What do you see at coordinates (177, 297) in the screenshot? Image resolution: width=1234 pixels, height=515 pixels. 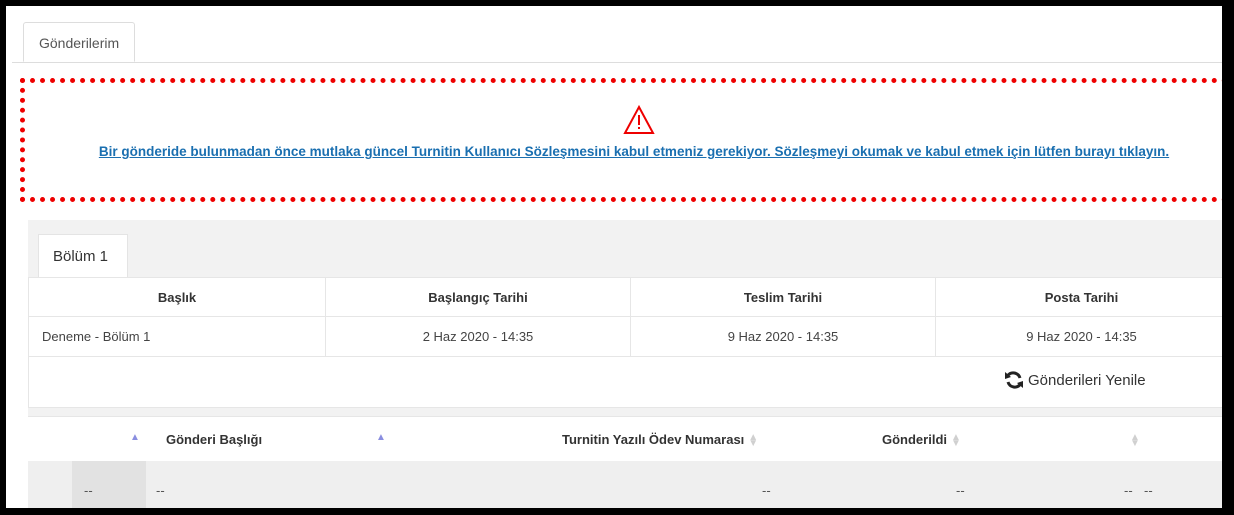 I see `header-title: Başlık` at bounding box center [177, 297].